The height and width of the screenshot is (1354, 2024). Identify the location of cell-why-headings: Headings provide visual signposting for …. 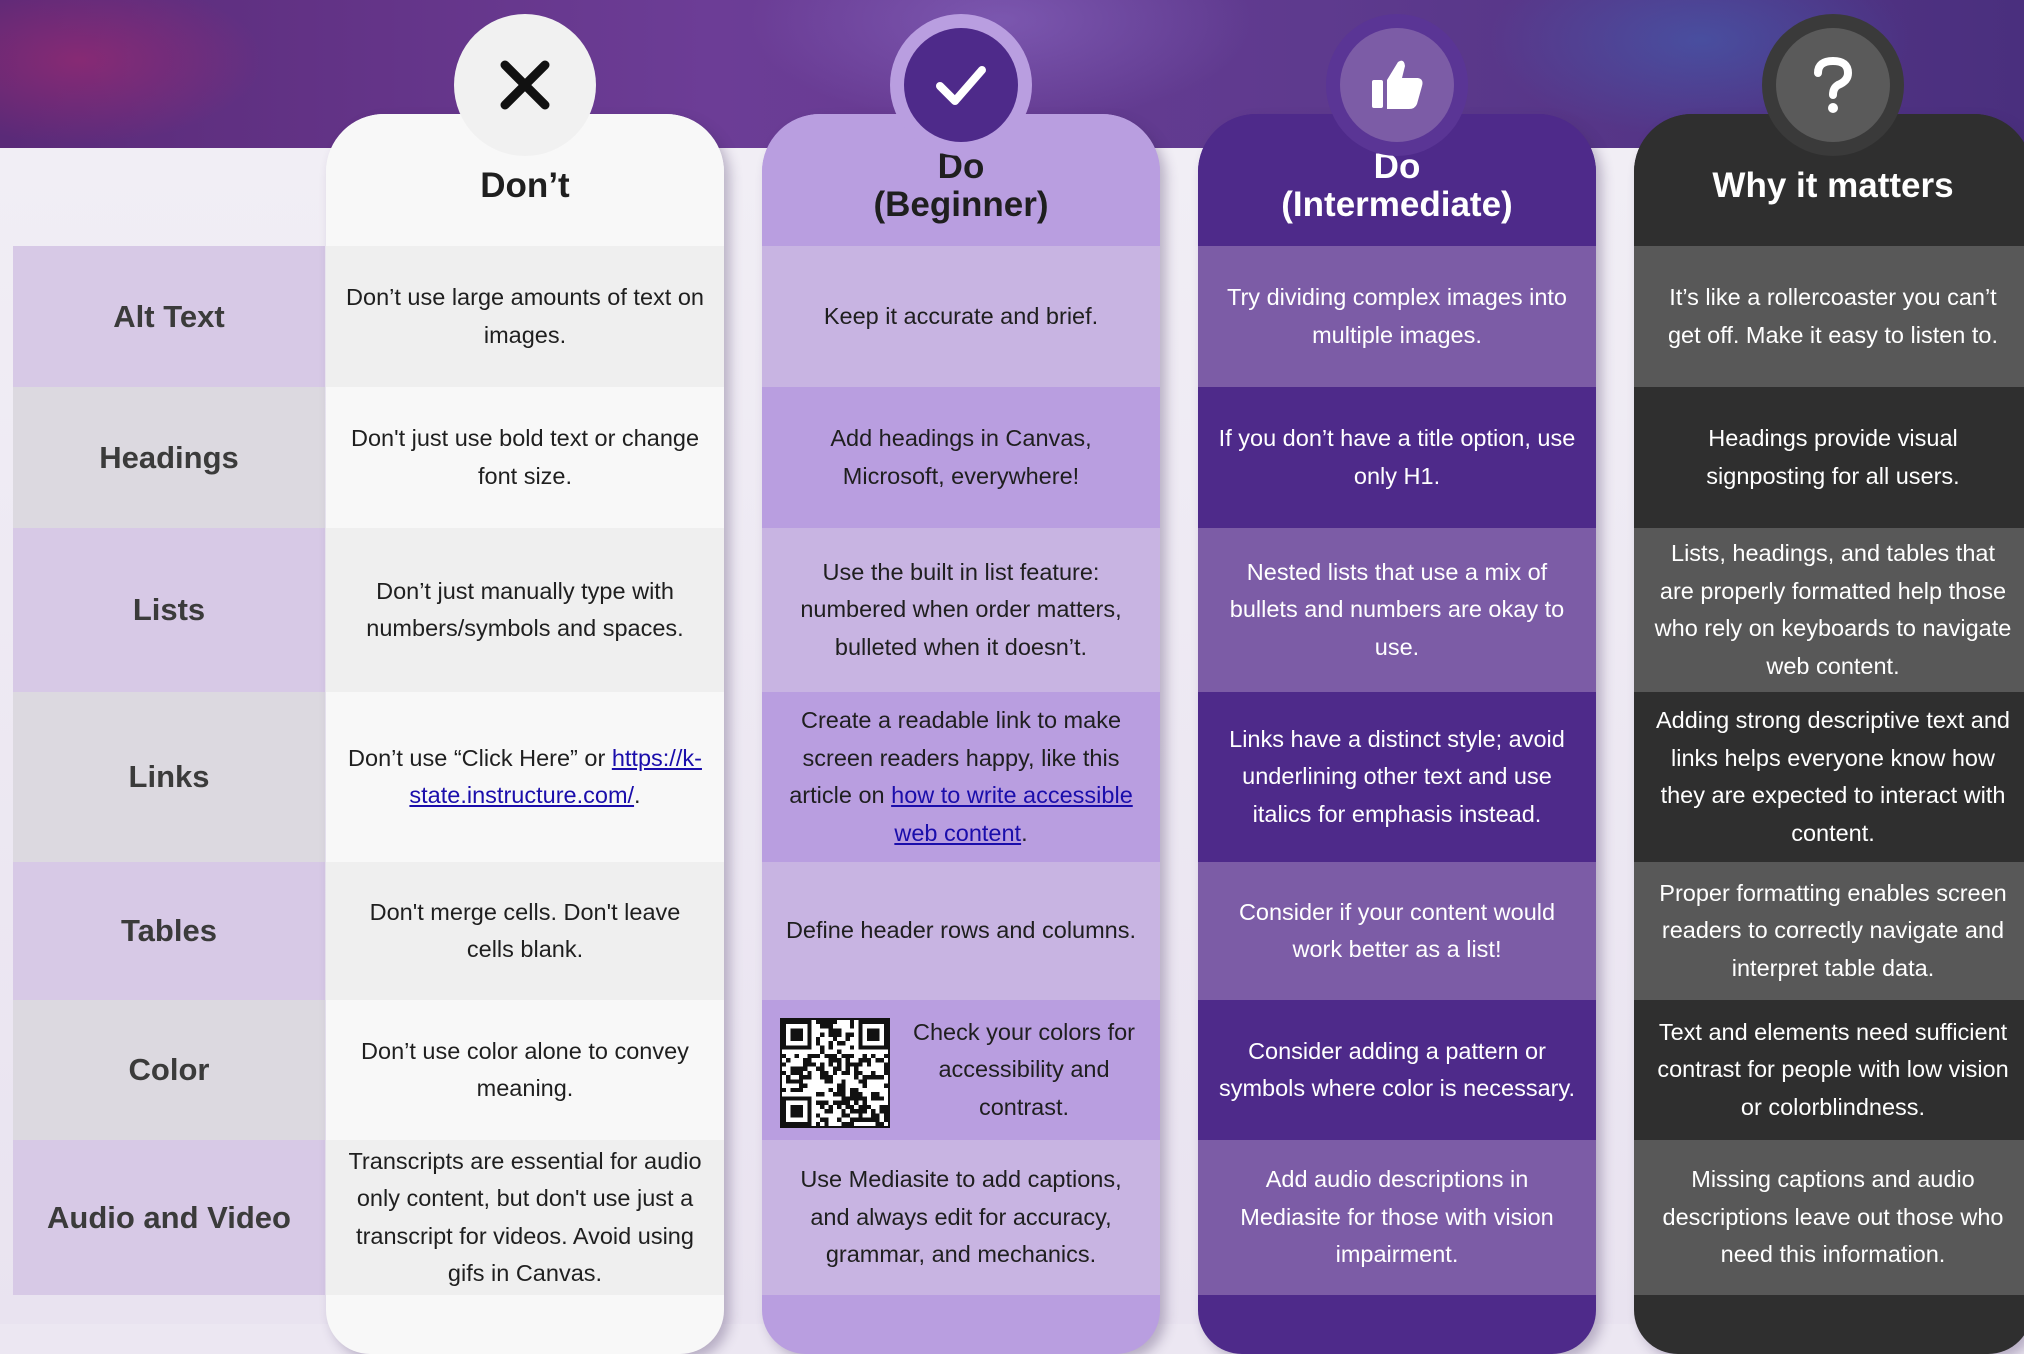
(1829, 457).